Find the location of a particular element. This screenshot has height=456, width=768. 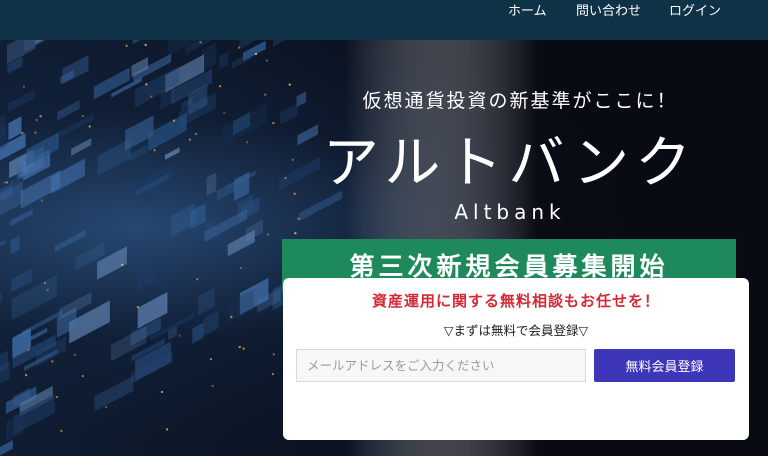

signup-headline: 資産運用に関する無料相談もお任せを！ is located at coordinates (515, 301).